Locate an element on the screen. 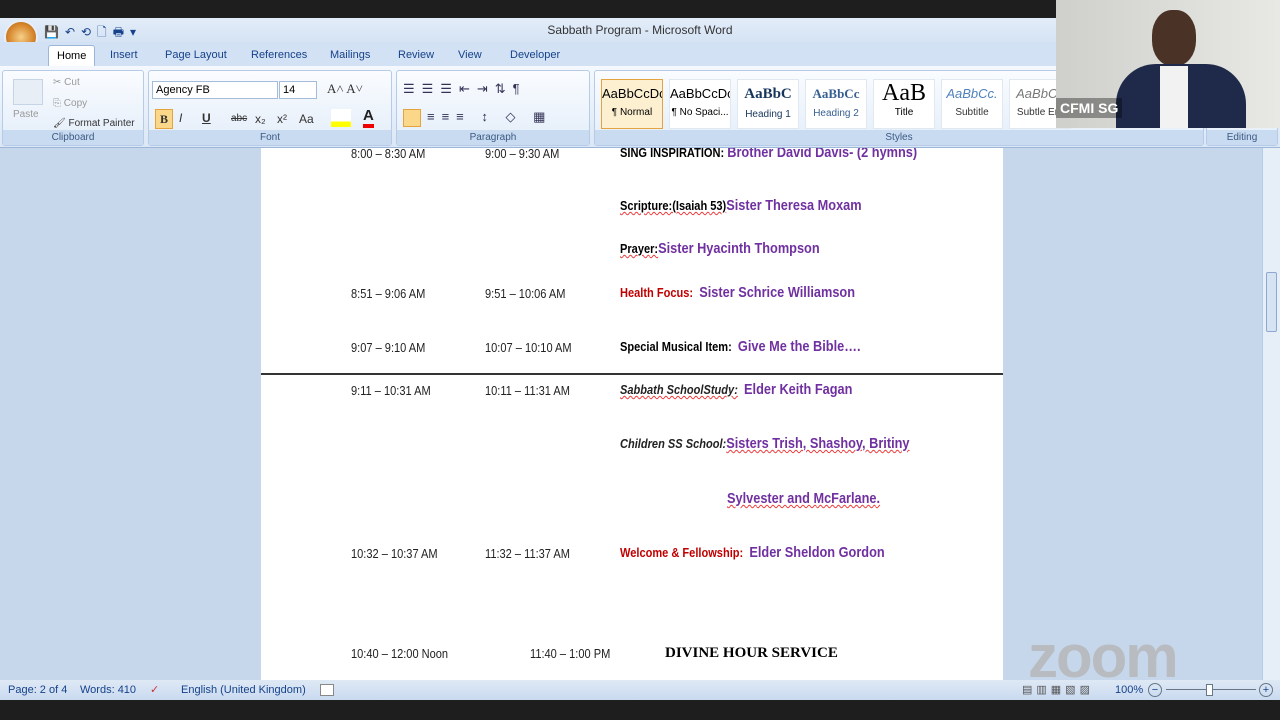 The width and height of the screenshot is (1280, 720). row-time-1: 10:40 – 12:00 Noon is located at coordinates (400, 653).